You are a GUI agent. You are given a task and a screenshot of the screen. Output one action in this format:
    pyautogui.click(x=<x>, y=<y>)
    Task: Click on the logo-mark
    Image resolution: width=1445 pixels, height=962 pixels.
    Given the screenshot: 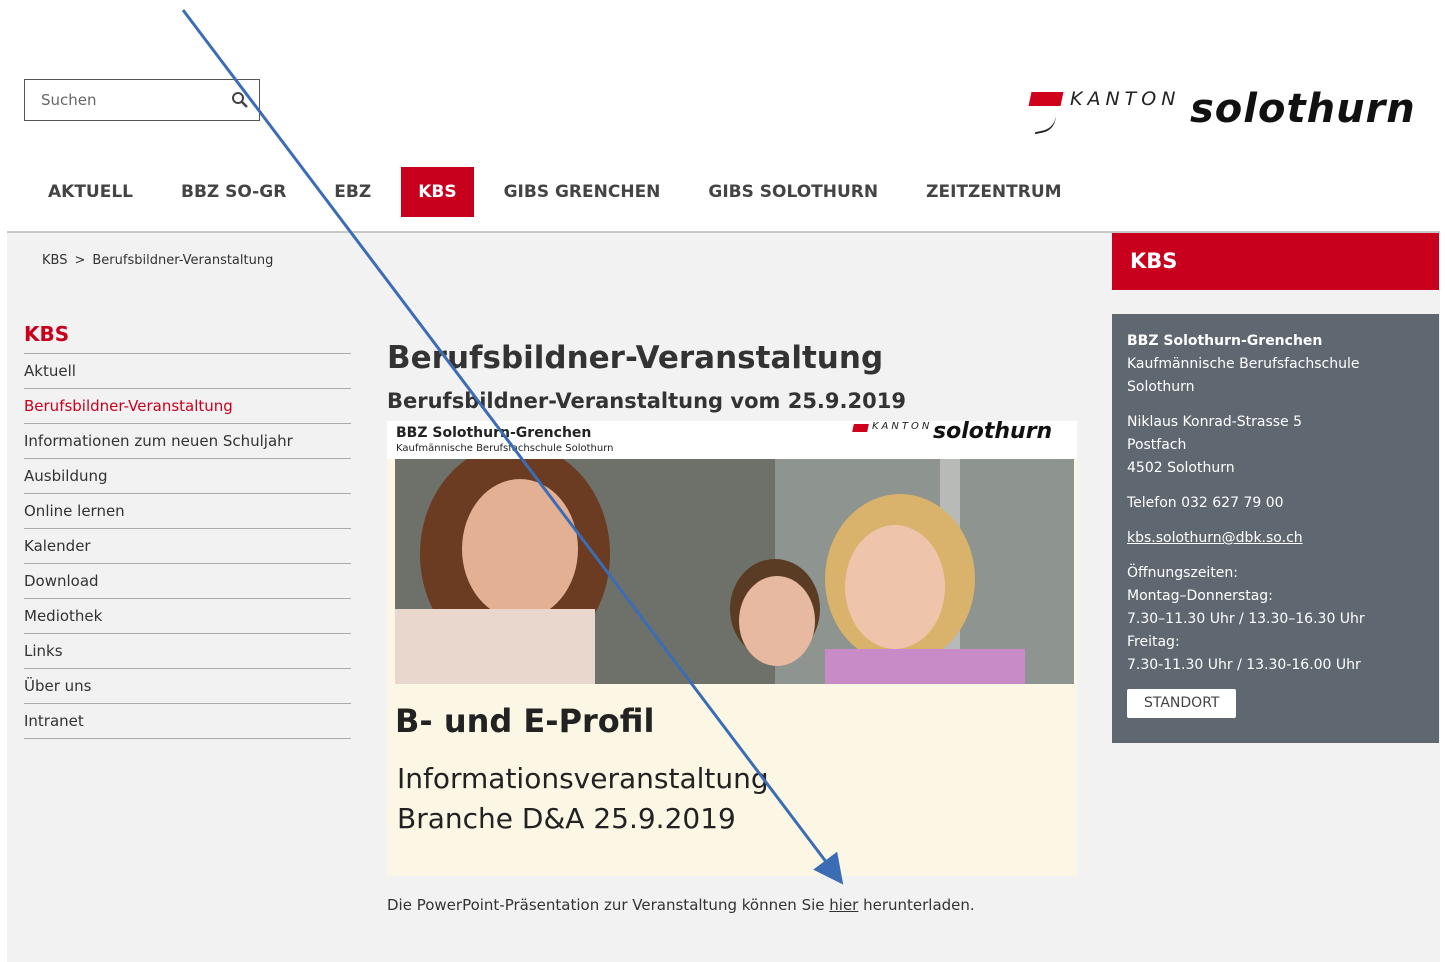 What is the action you would take?
    pyautogui.click(x=1046, y=99)
    